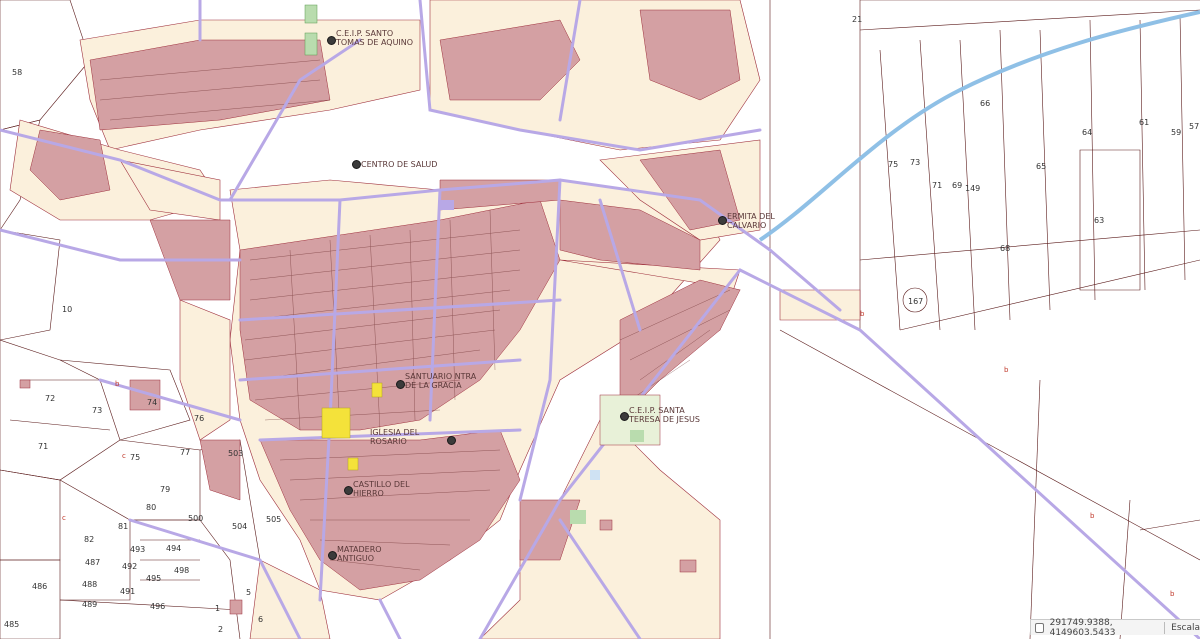 The height and width of the screenshot is (639, 1200). What do you see at coordinates (248, 592) in the screenshot?
I see `parcel-number: 5` at bounding box center [248, 592].